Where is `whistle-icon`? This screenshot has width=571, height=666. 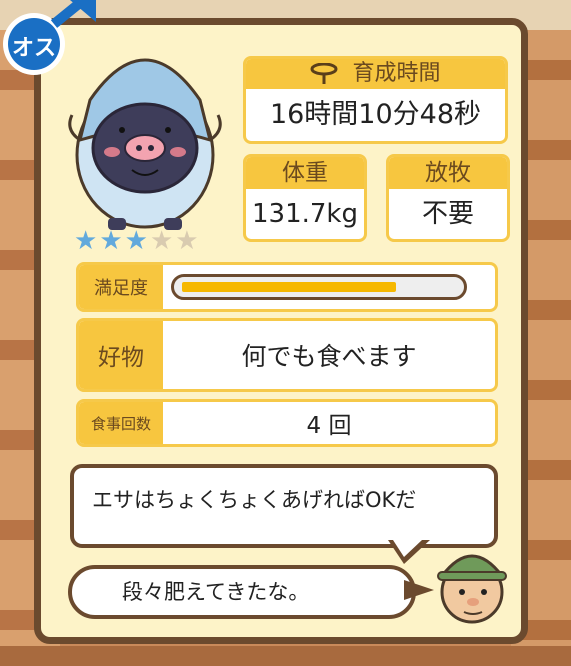 whistle-icon is located at coordinates (324, 73).